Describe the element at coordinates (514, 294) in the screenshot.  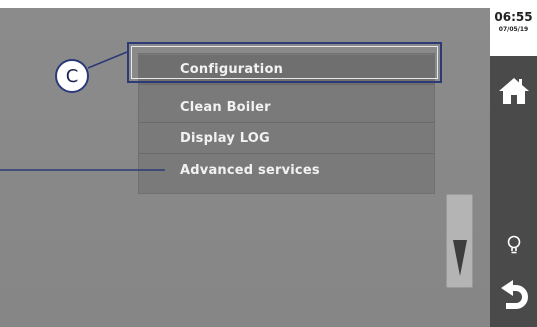
I see `back-arrow-icon` at that location.